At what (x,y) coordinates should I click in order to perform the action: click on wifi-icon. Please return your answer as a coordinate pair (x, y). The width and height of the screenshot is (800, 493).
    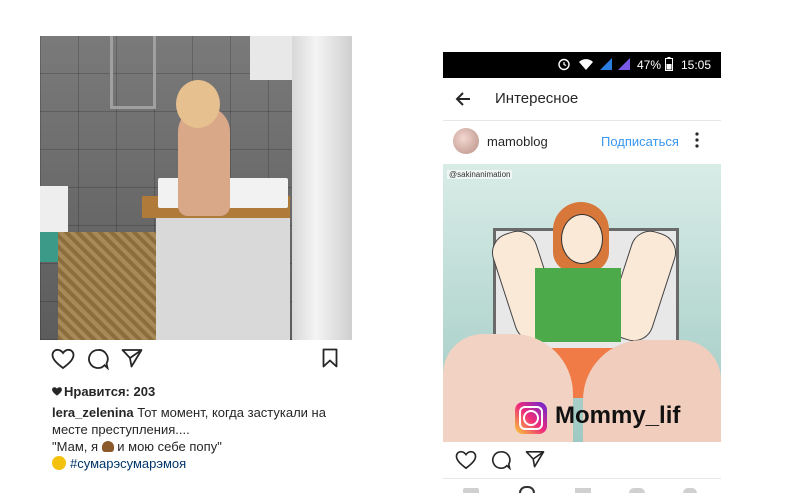
    Looking at the image, I should click on (586, 64).